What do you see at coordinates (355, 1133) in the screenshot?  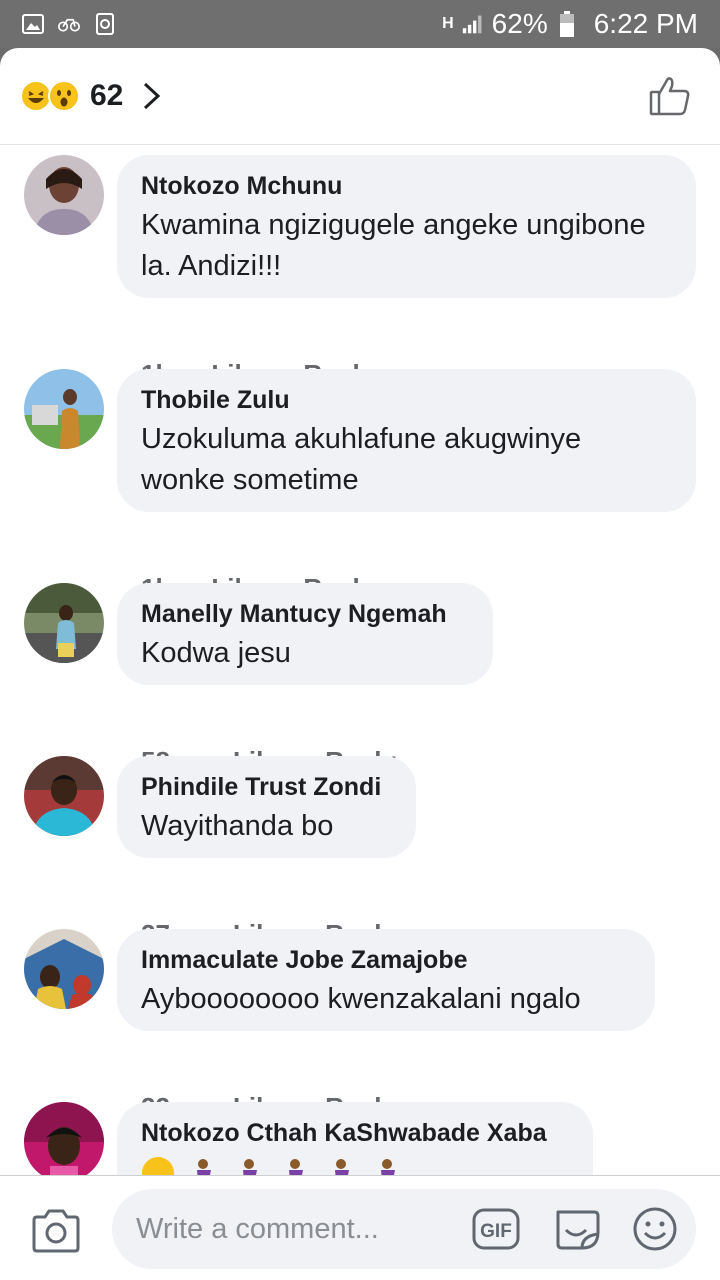 I see `commenter-name: Ntokozo Cthah KaShwabade Xaba` at bounding box center [355, 1133].